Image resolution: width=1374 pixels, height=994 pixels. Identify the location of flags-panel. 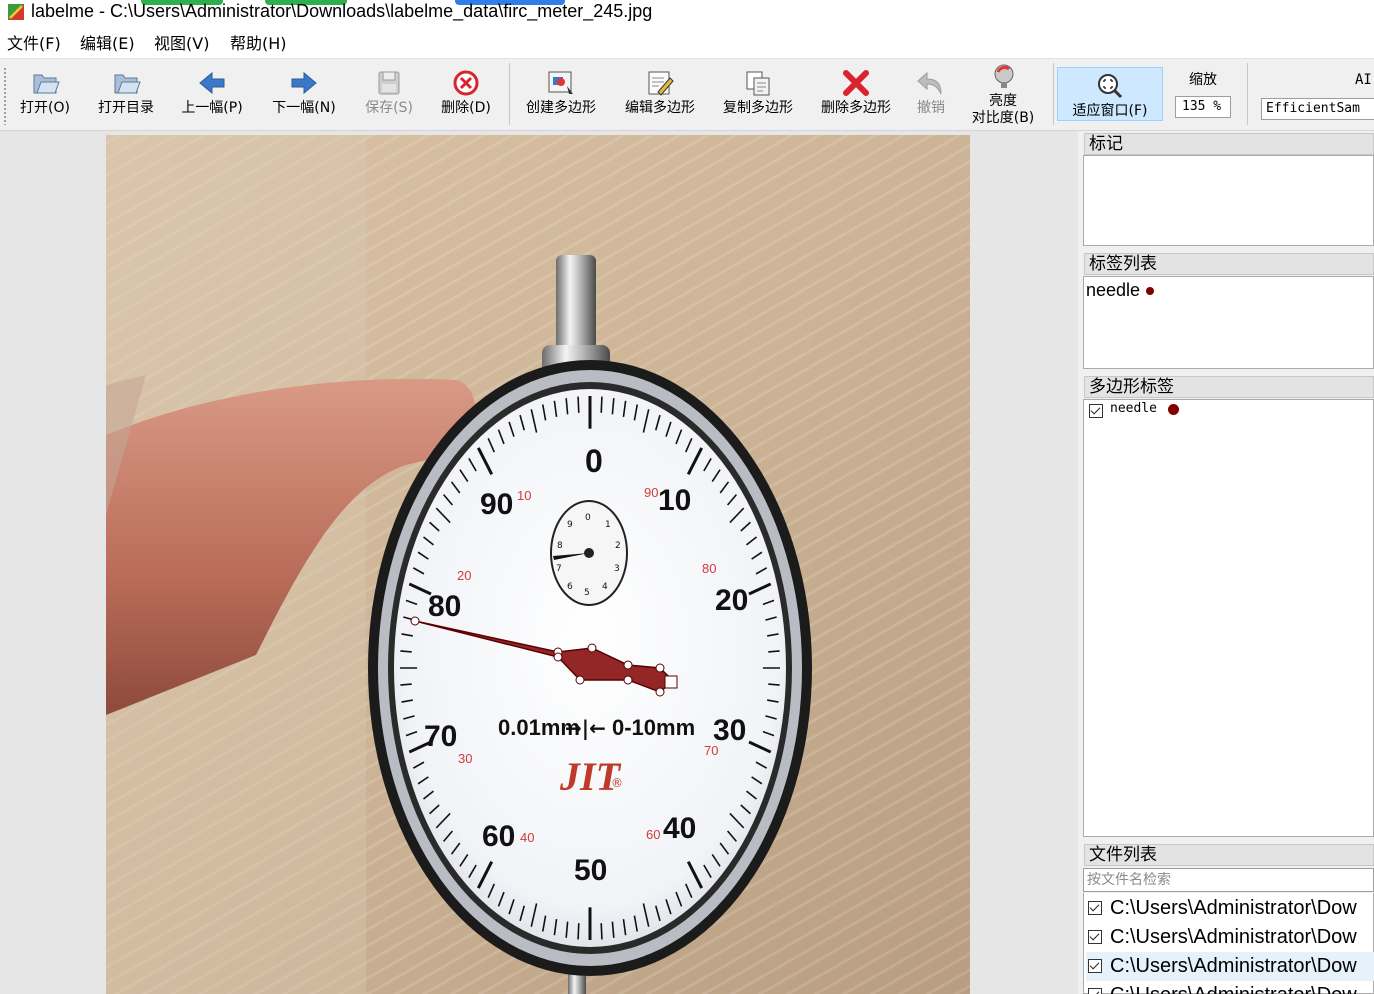
(1228, 200).